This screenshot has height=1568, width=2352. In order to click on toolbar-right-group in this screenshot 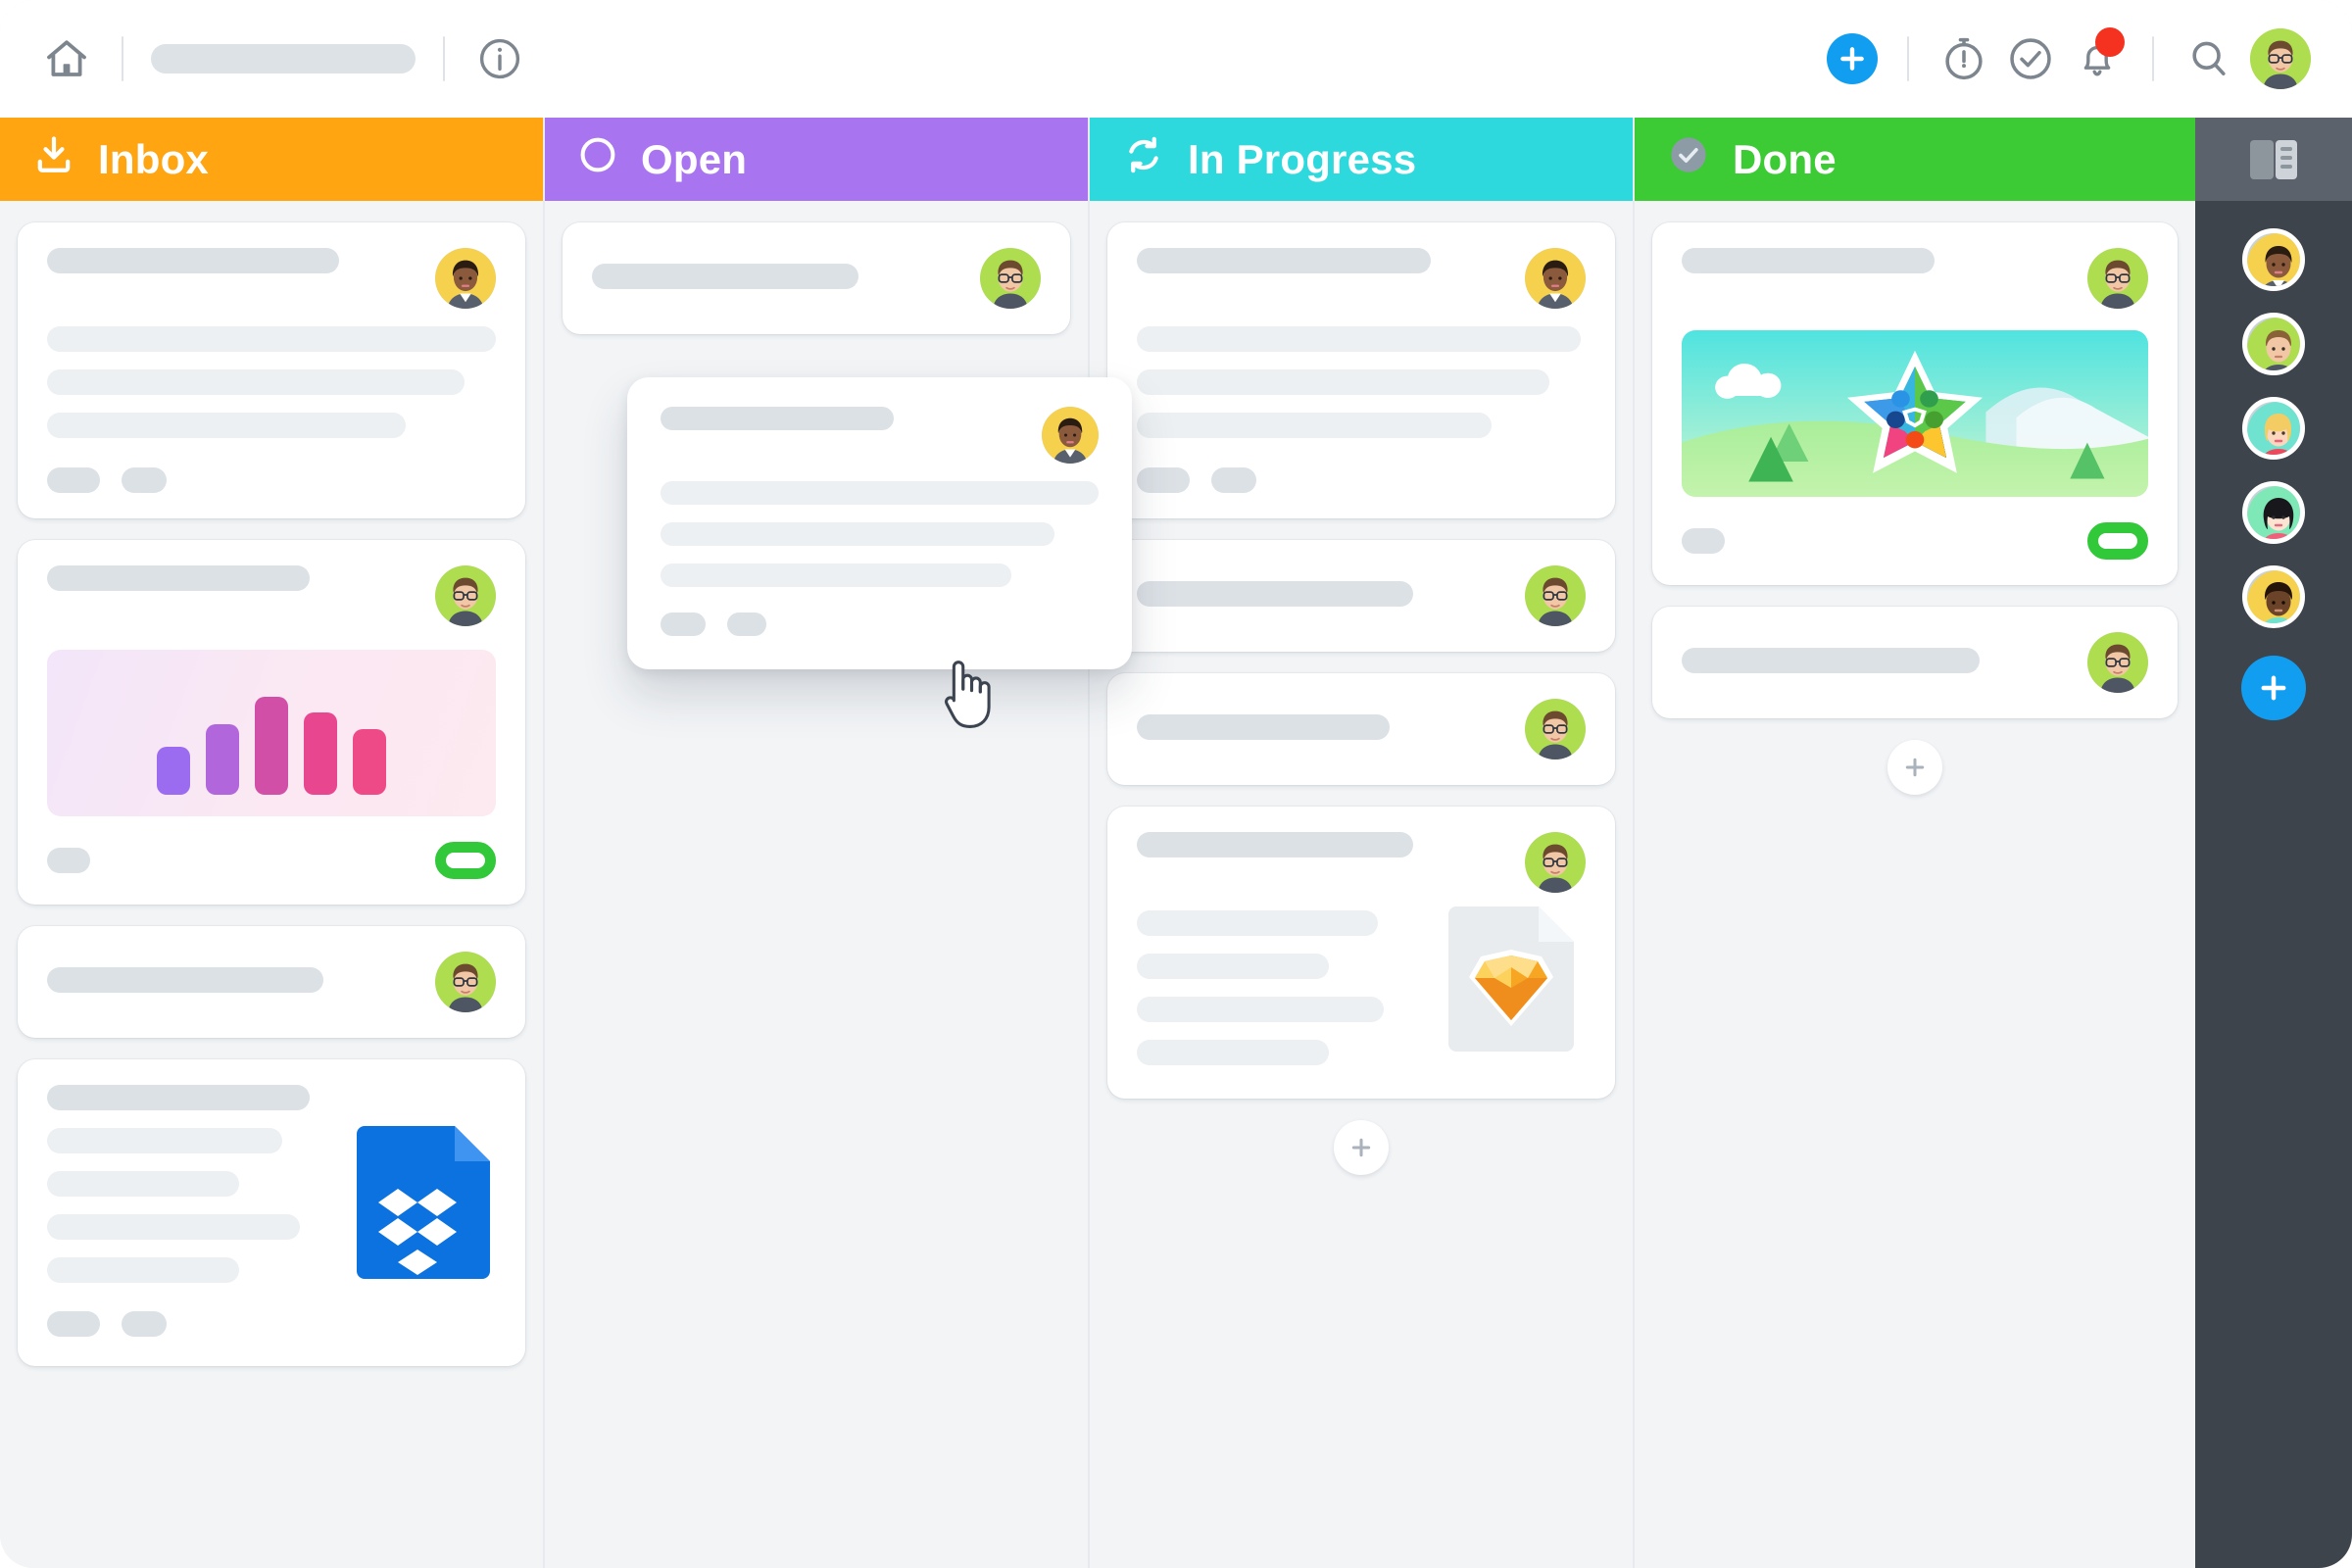, I will do `click(2085, 59)`.